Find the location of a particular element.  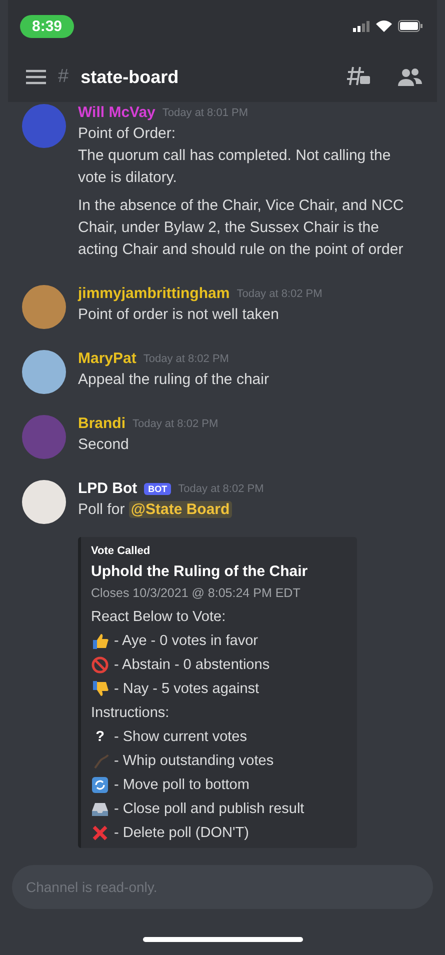

menu-button is located at coordinates (36, 77).